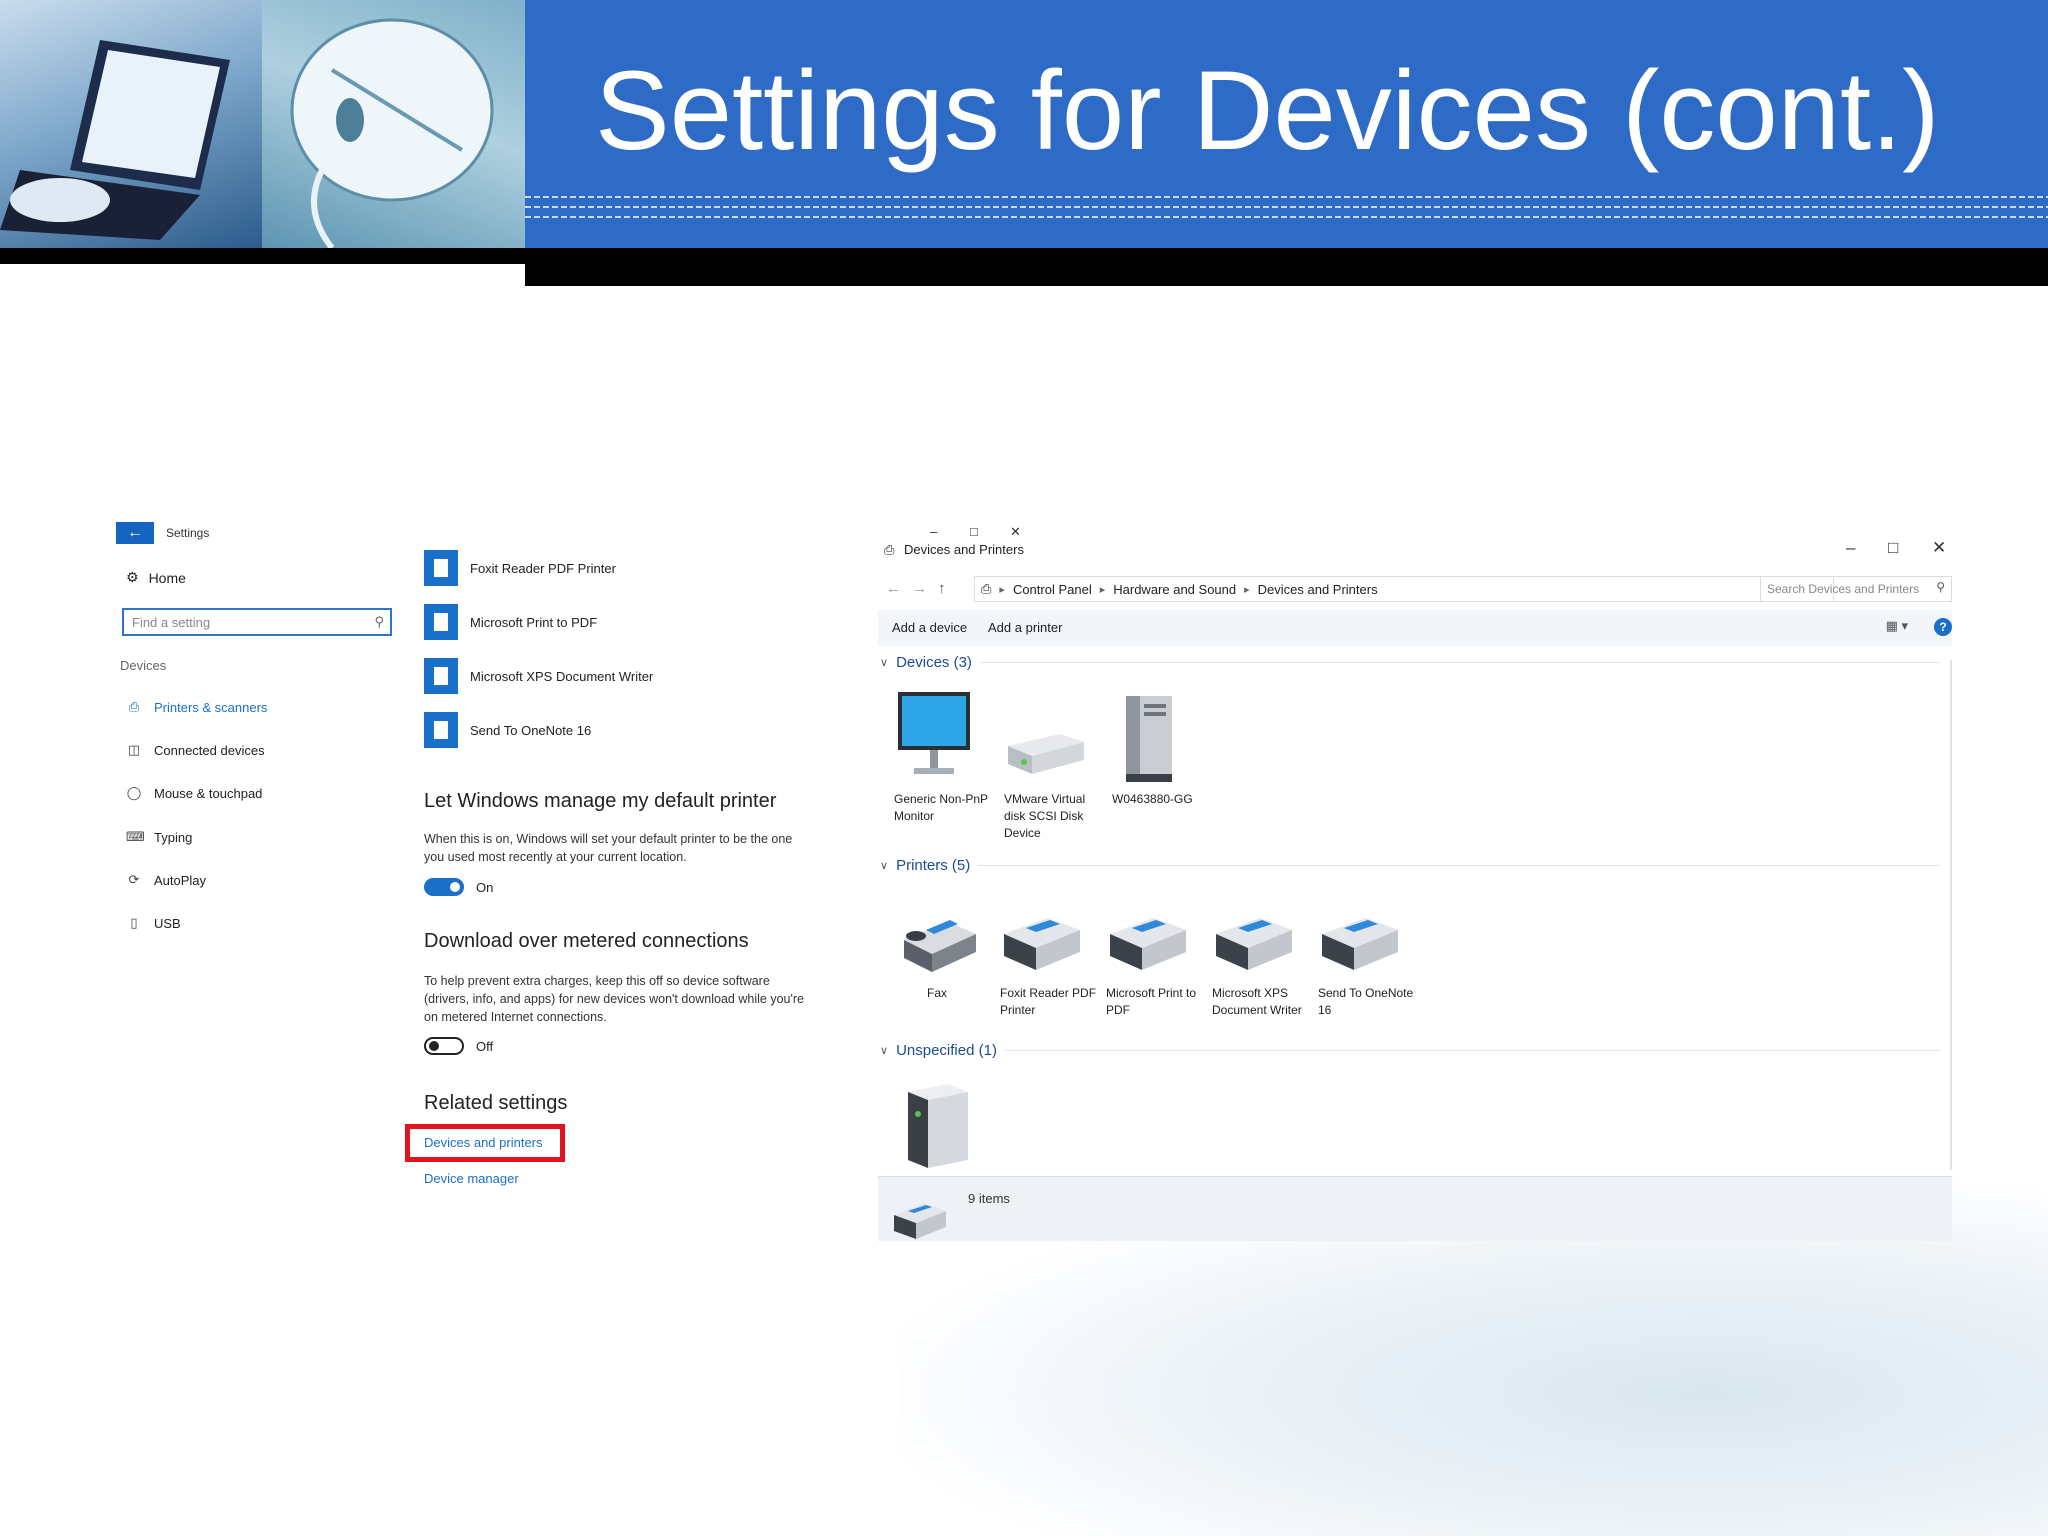 The height and width of the screenshot is (1536, 2048). What do you see at coordinates (1152, 799) in the screenshot?
I see `device-label: W0463880-GG` at bounding box center [1152, 799].